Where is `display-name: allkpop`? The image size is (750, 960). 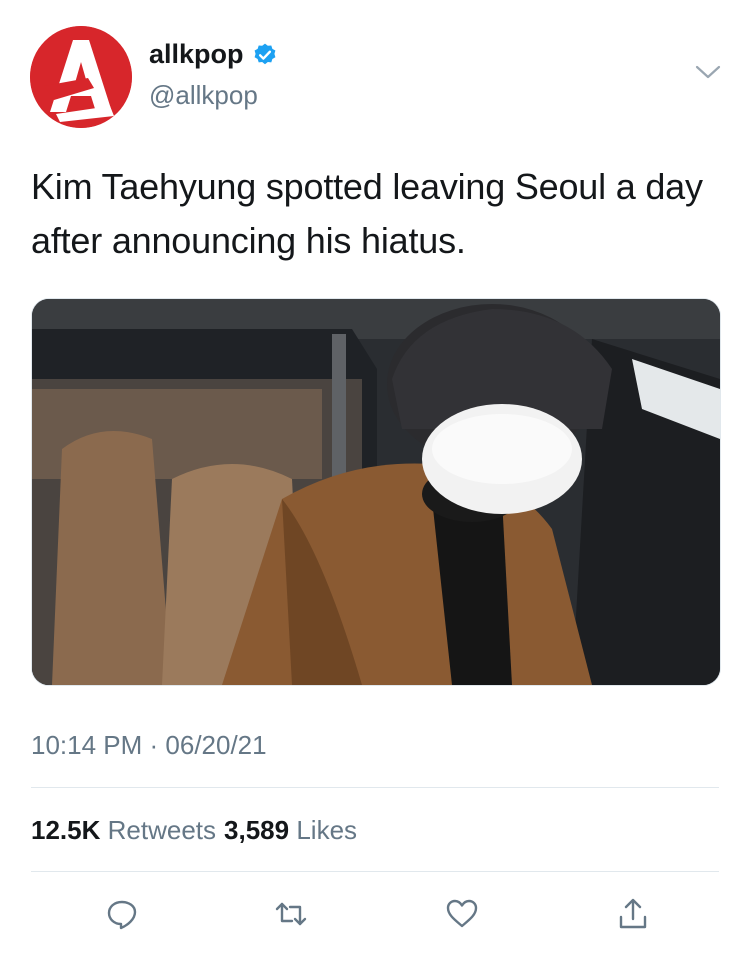 display-name: allkpop is located at coordinates (213, 54).